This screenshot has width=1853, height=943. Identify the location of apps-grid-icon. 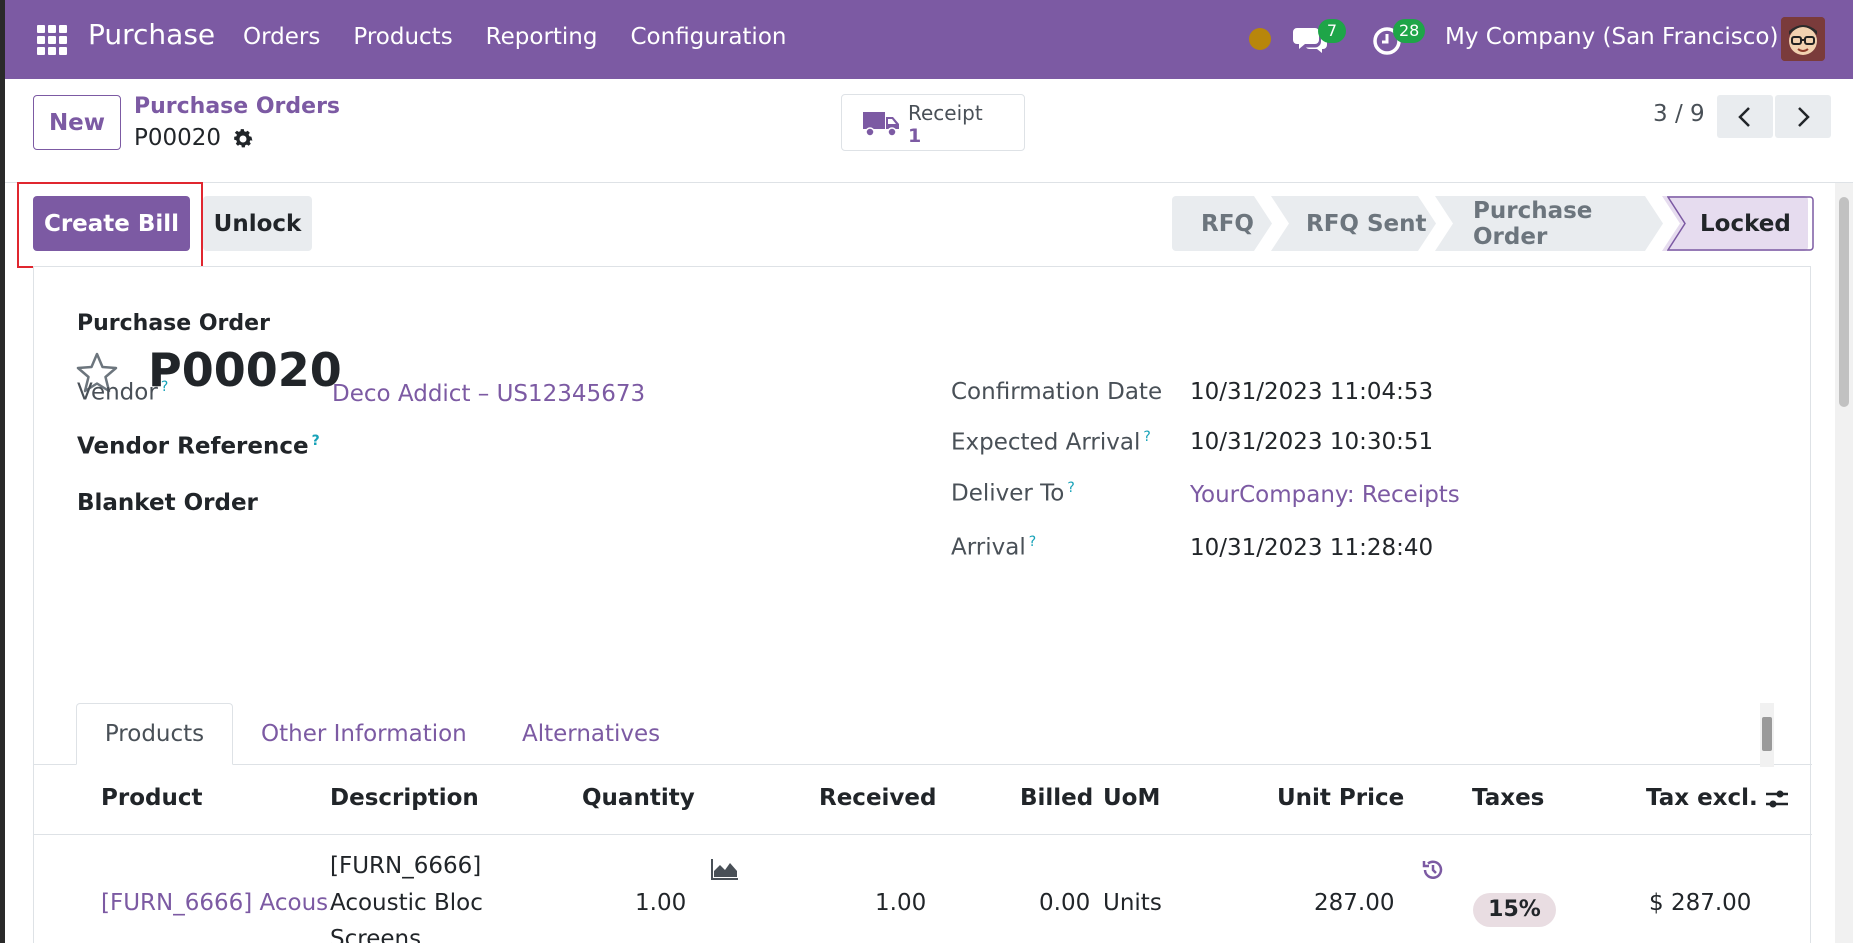
(52, 40).